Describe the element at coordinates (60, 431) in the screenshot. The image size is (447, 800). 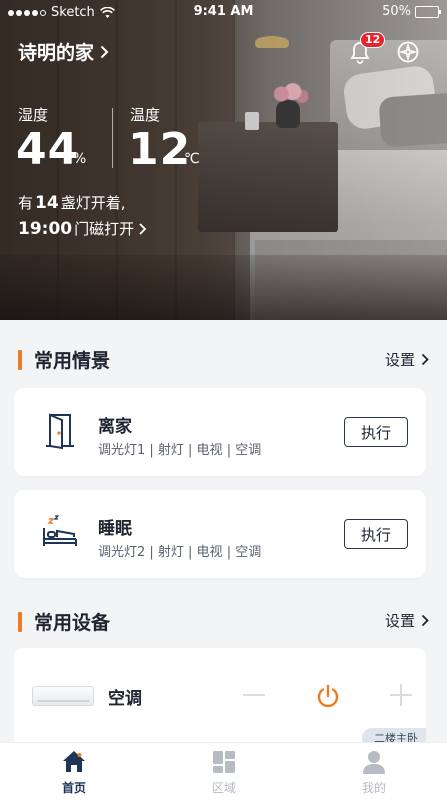
I see `door-open-icon` at that location.